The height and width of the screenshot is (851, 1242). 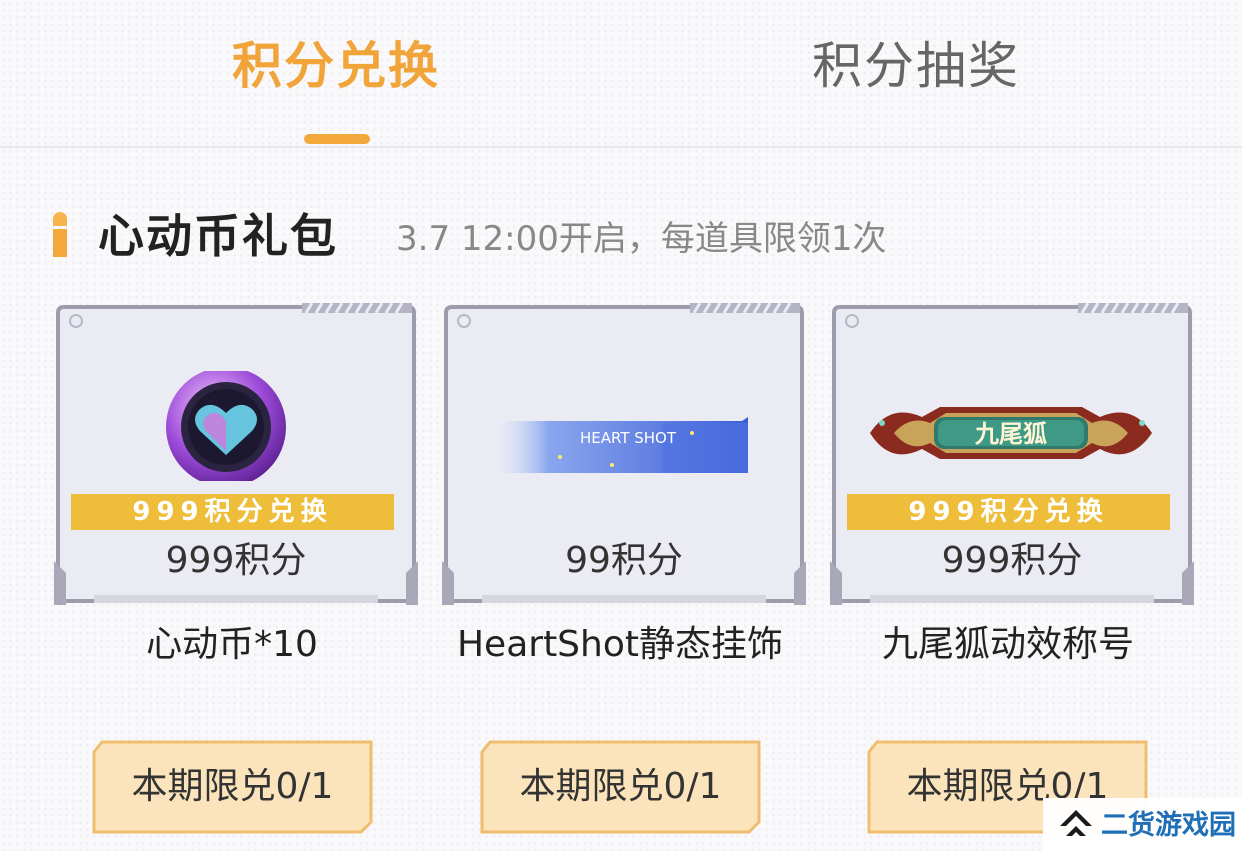 What do you see at coordinates (232, 644) in the screenshot?
I see `item-name: 心动币*10` at bounding box center [232, 644].